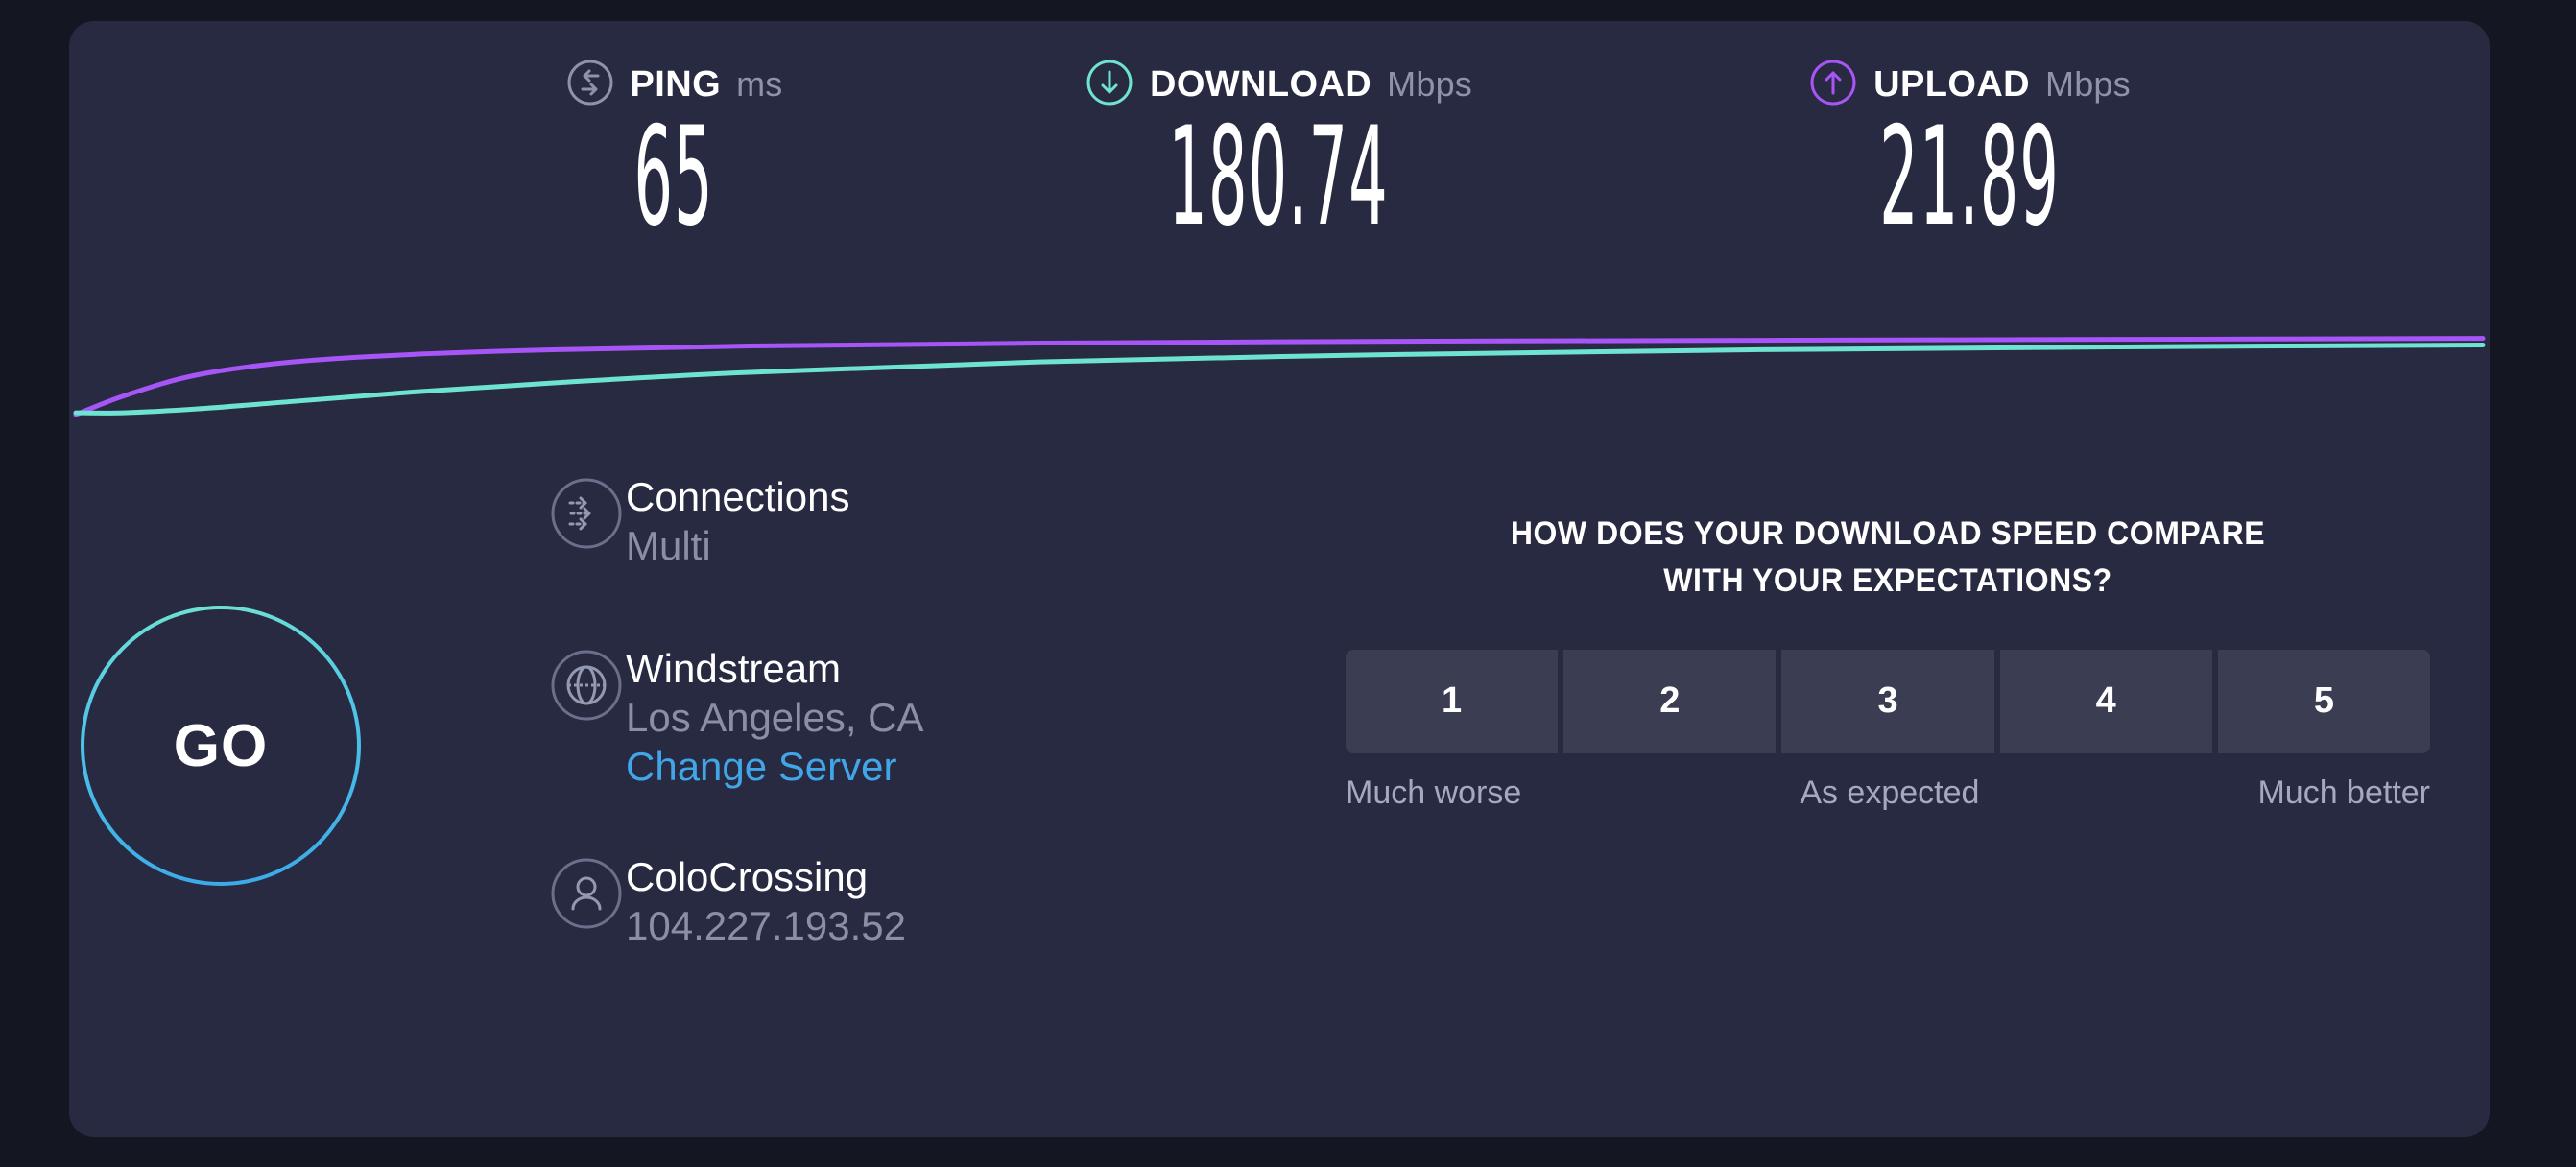  I want to click on rating-button-1: 1, so click(1452, 701).